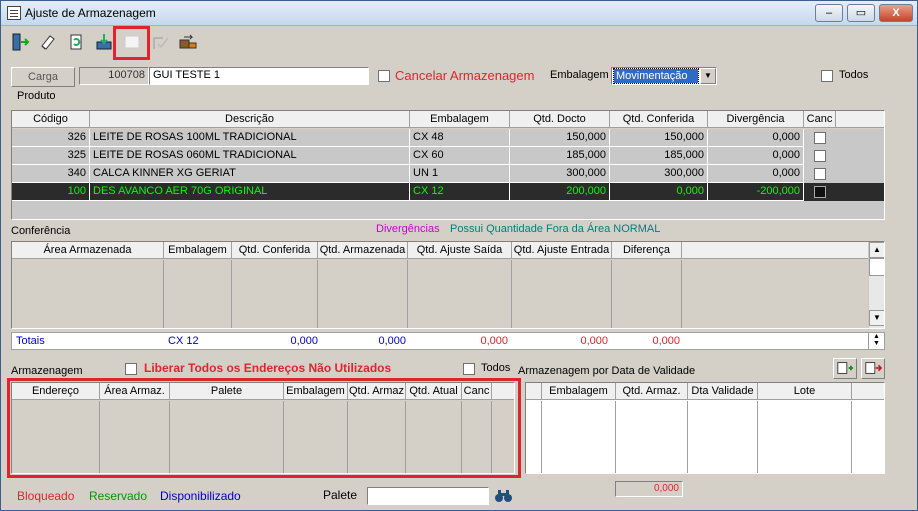 The image size is (918, 511). Describe the element at coordinates (652, 391) in the screenshot. I see `column-header: Qtd. Armaz.` at that location.